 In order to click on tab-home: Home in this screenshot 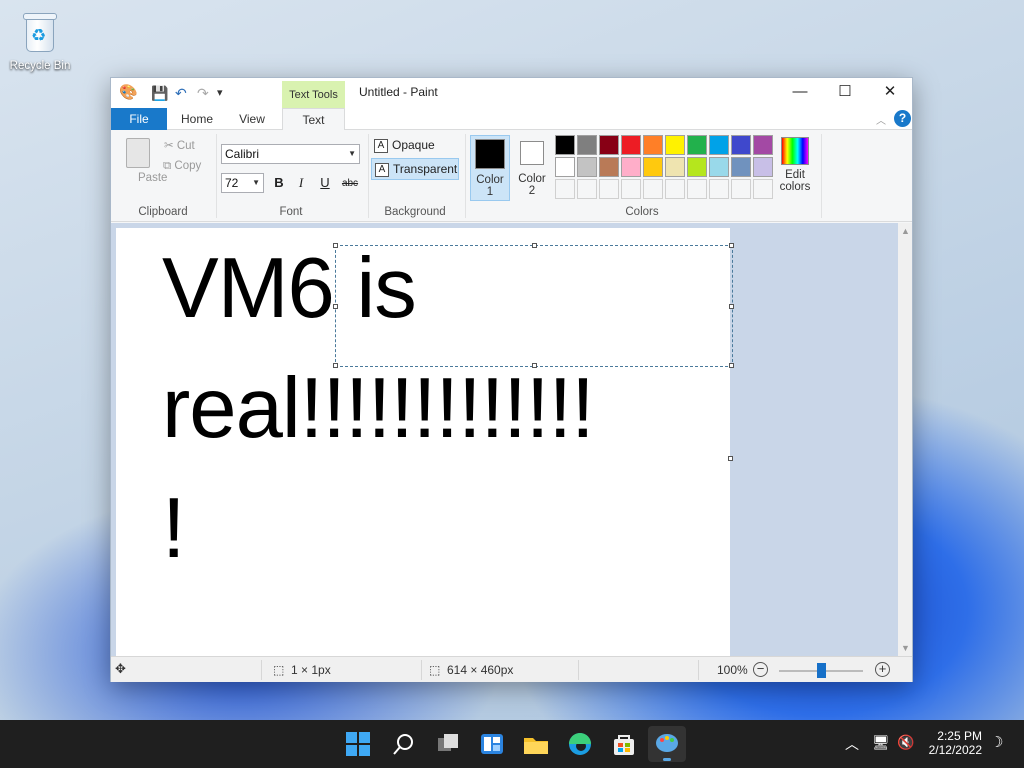, I will do `click(197, 119)`.